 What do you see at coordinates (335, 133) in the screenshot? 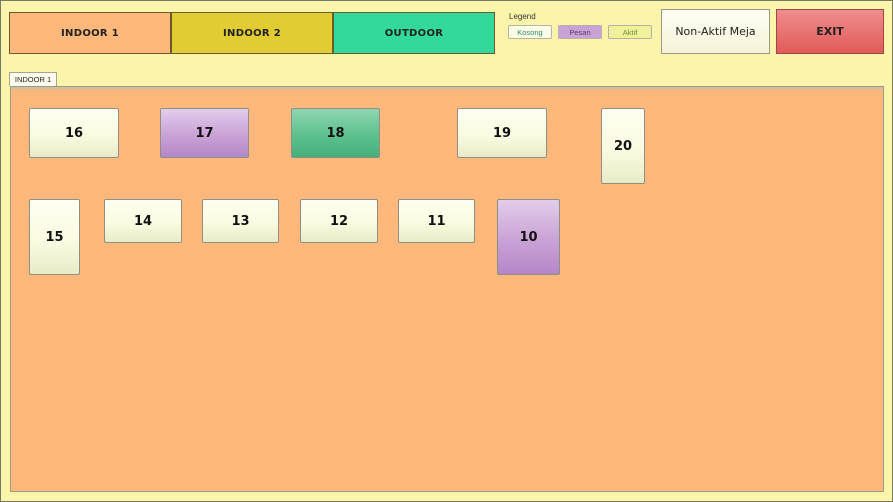
I see `table-18: 18` at bounding box center [335, 133].